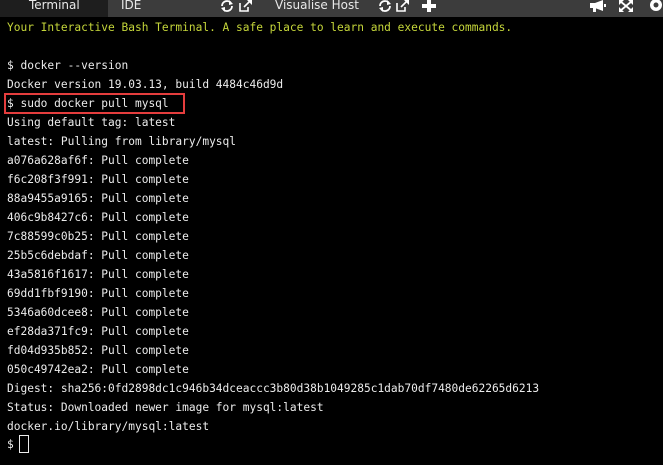 The height and width of the screenshot is (465, 663). Describe the element at coordinates (94, 103) in the screenshot. I see `command-highlight-box` at that location.